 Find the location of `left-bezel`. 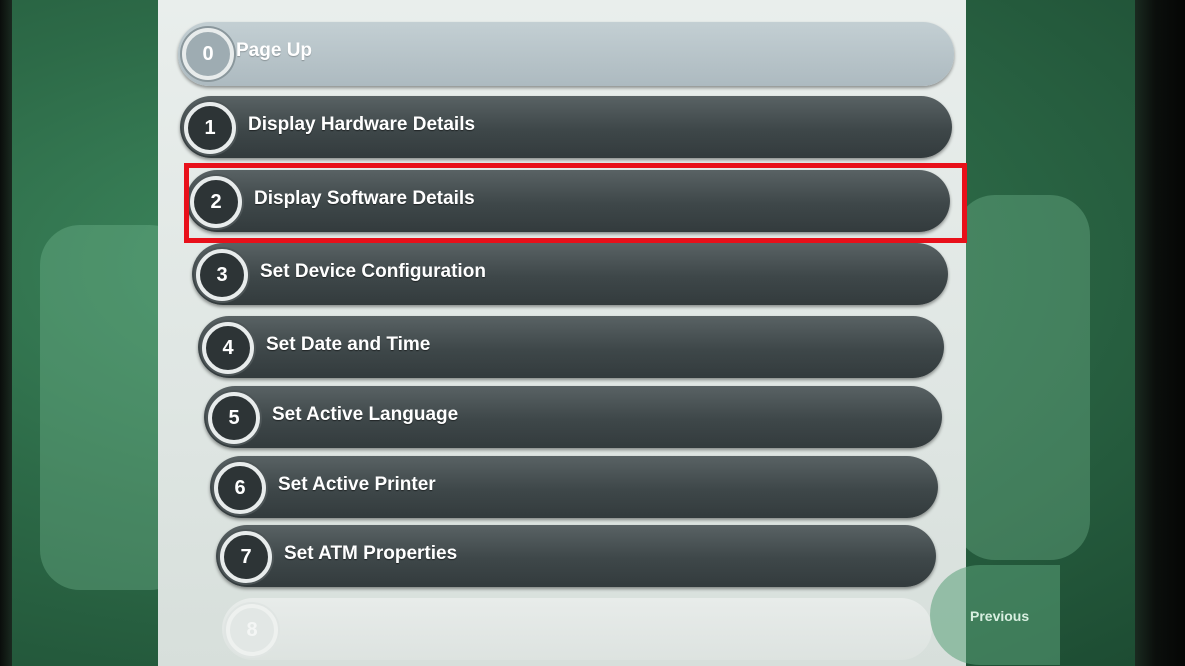

left-bezel is located at coordinates (6, 333).